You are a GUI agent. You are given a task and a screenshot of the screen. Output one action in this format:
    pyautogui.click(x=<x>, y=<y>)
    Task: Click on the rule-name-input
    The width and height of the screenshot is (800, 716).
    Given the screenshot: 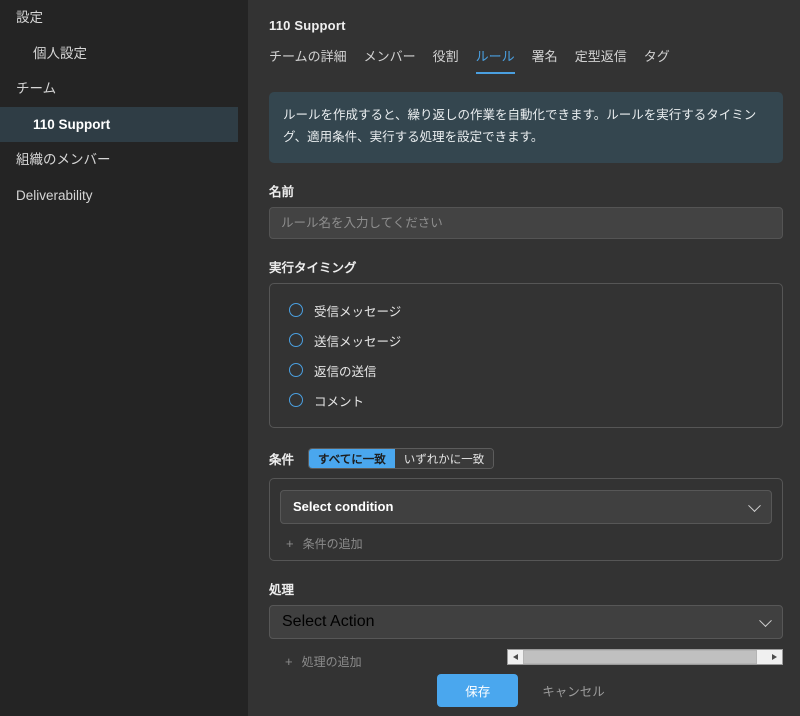 What is the action you would take?
    pyautogui.click(x=526, y=222)
    